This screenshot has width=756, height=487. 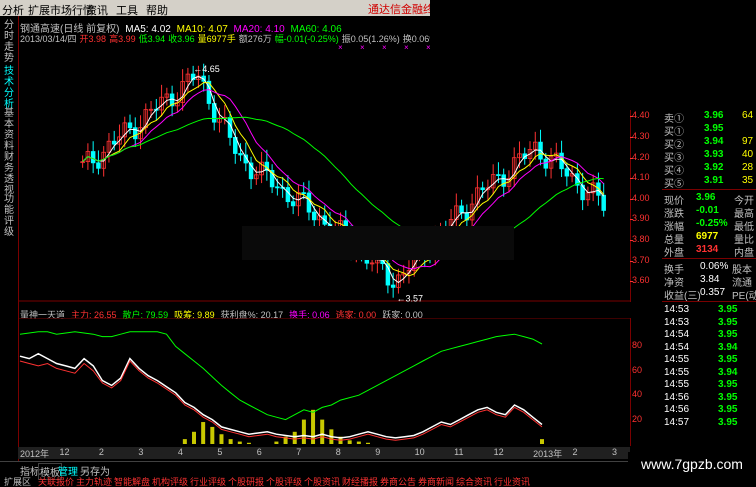 I want to click on tick-price: 3.94, so click(x=728, y=372).